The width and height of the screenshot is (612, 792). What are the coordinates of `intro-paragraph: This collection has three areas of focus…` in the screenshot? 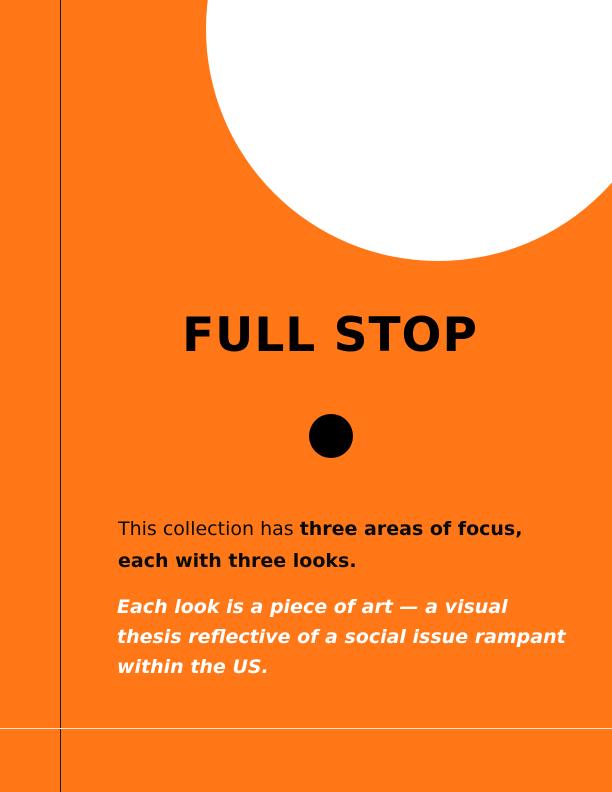 It's located at (328, 545).